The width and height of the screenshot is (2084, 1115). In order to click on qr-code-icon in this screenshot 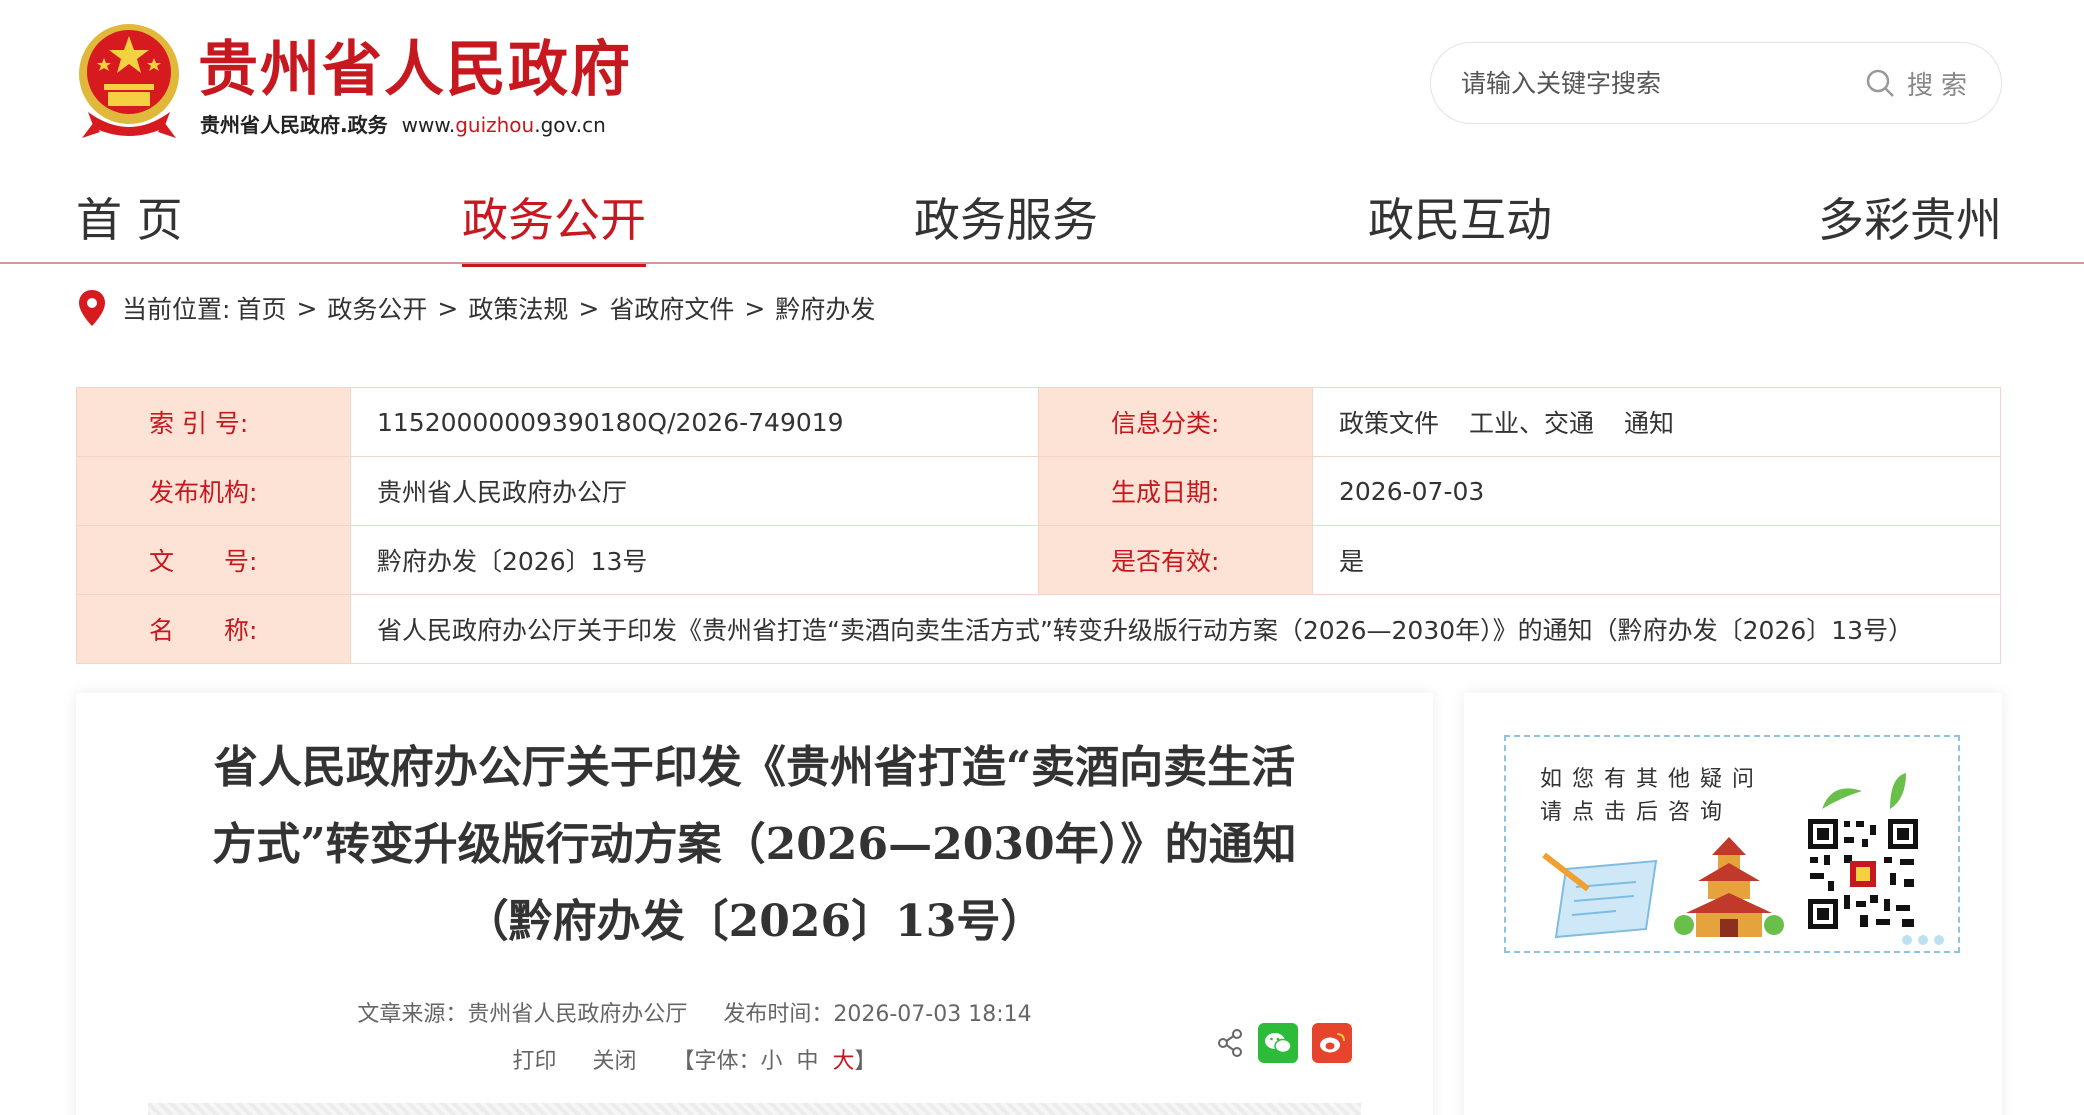, I will do `click(1863, 874)`.